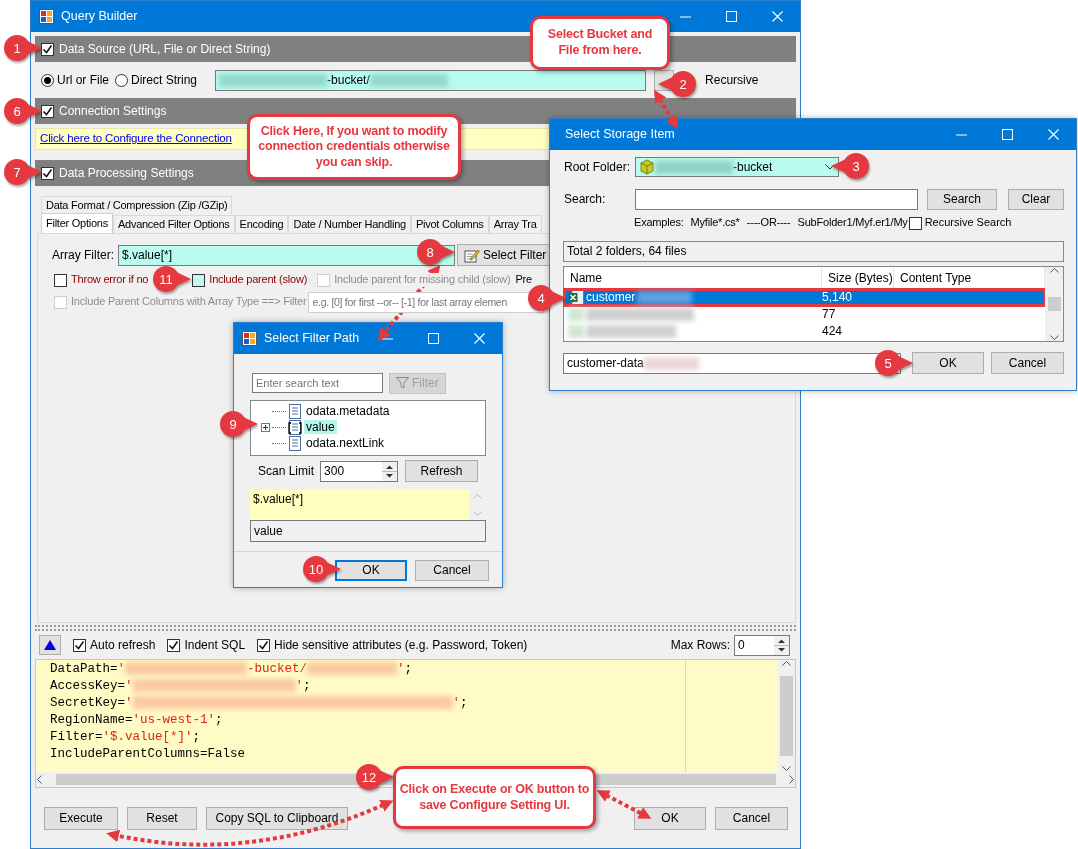 Image resolution: width=1078 pixels, height=849 pixels. What do you see at coordinates (265, 427) in the screenshot?
I see `expand-icon` at bounding box center [265, 427].